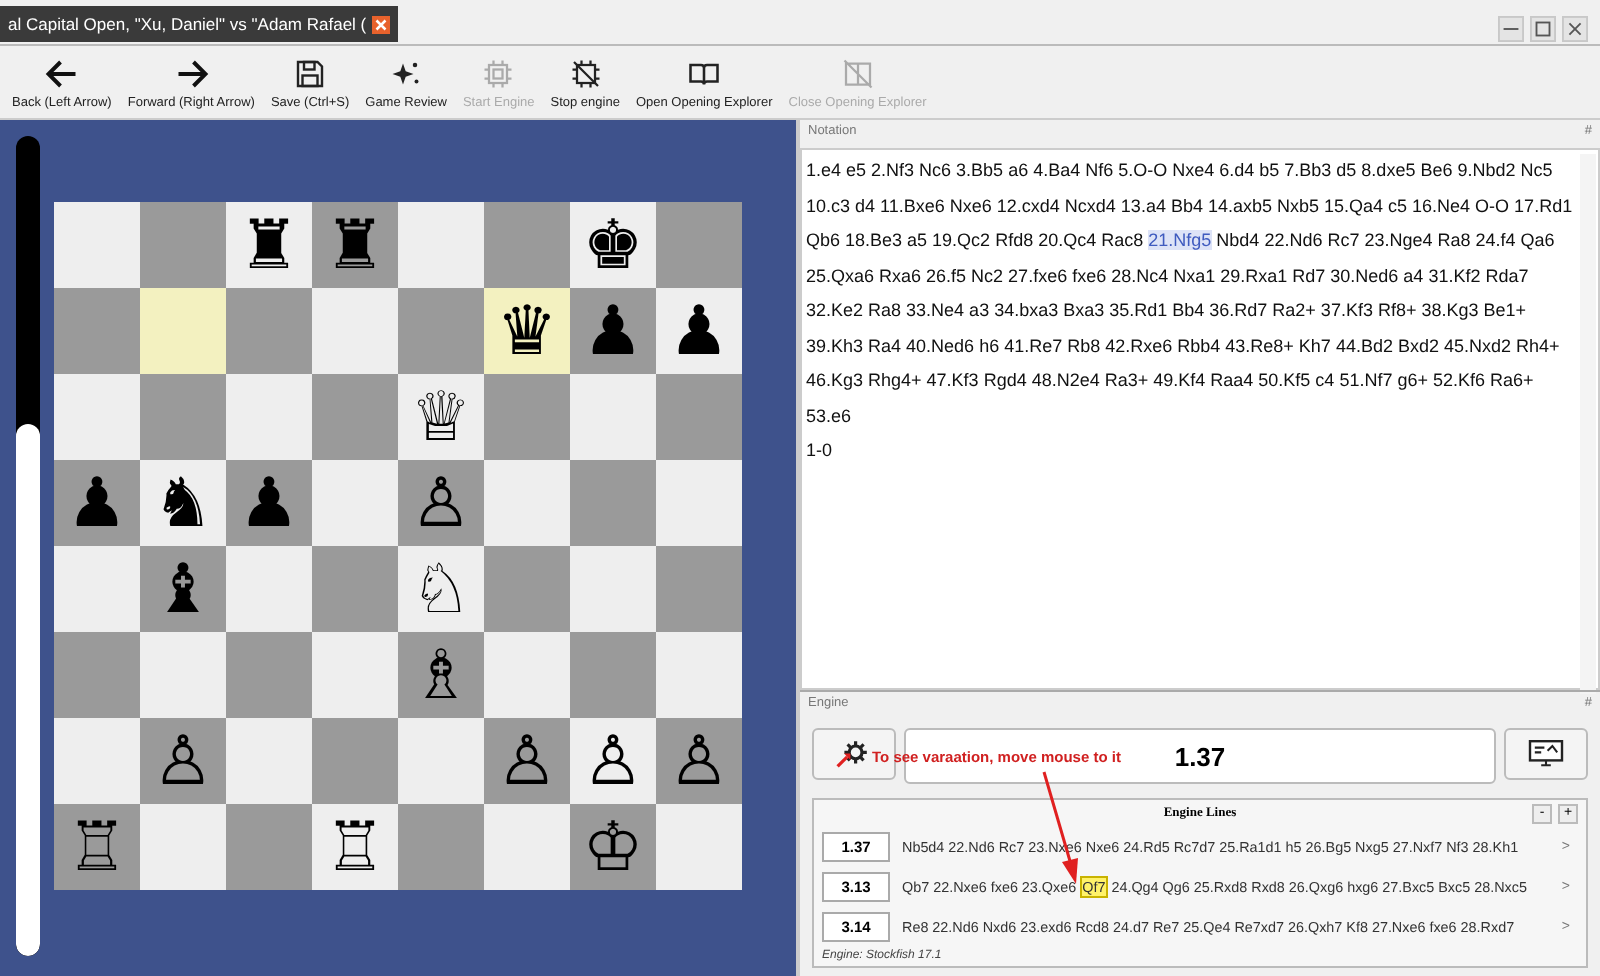 This screenshot has width=1600, height=976. I want to click on game-result: 1-0, so click(820, 451).